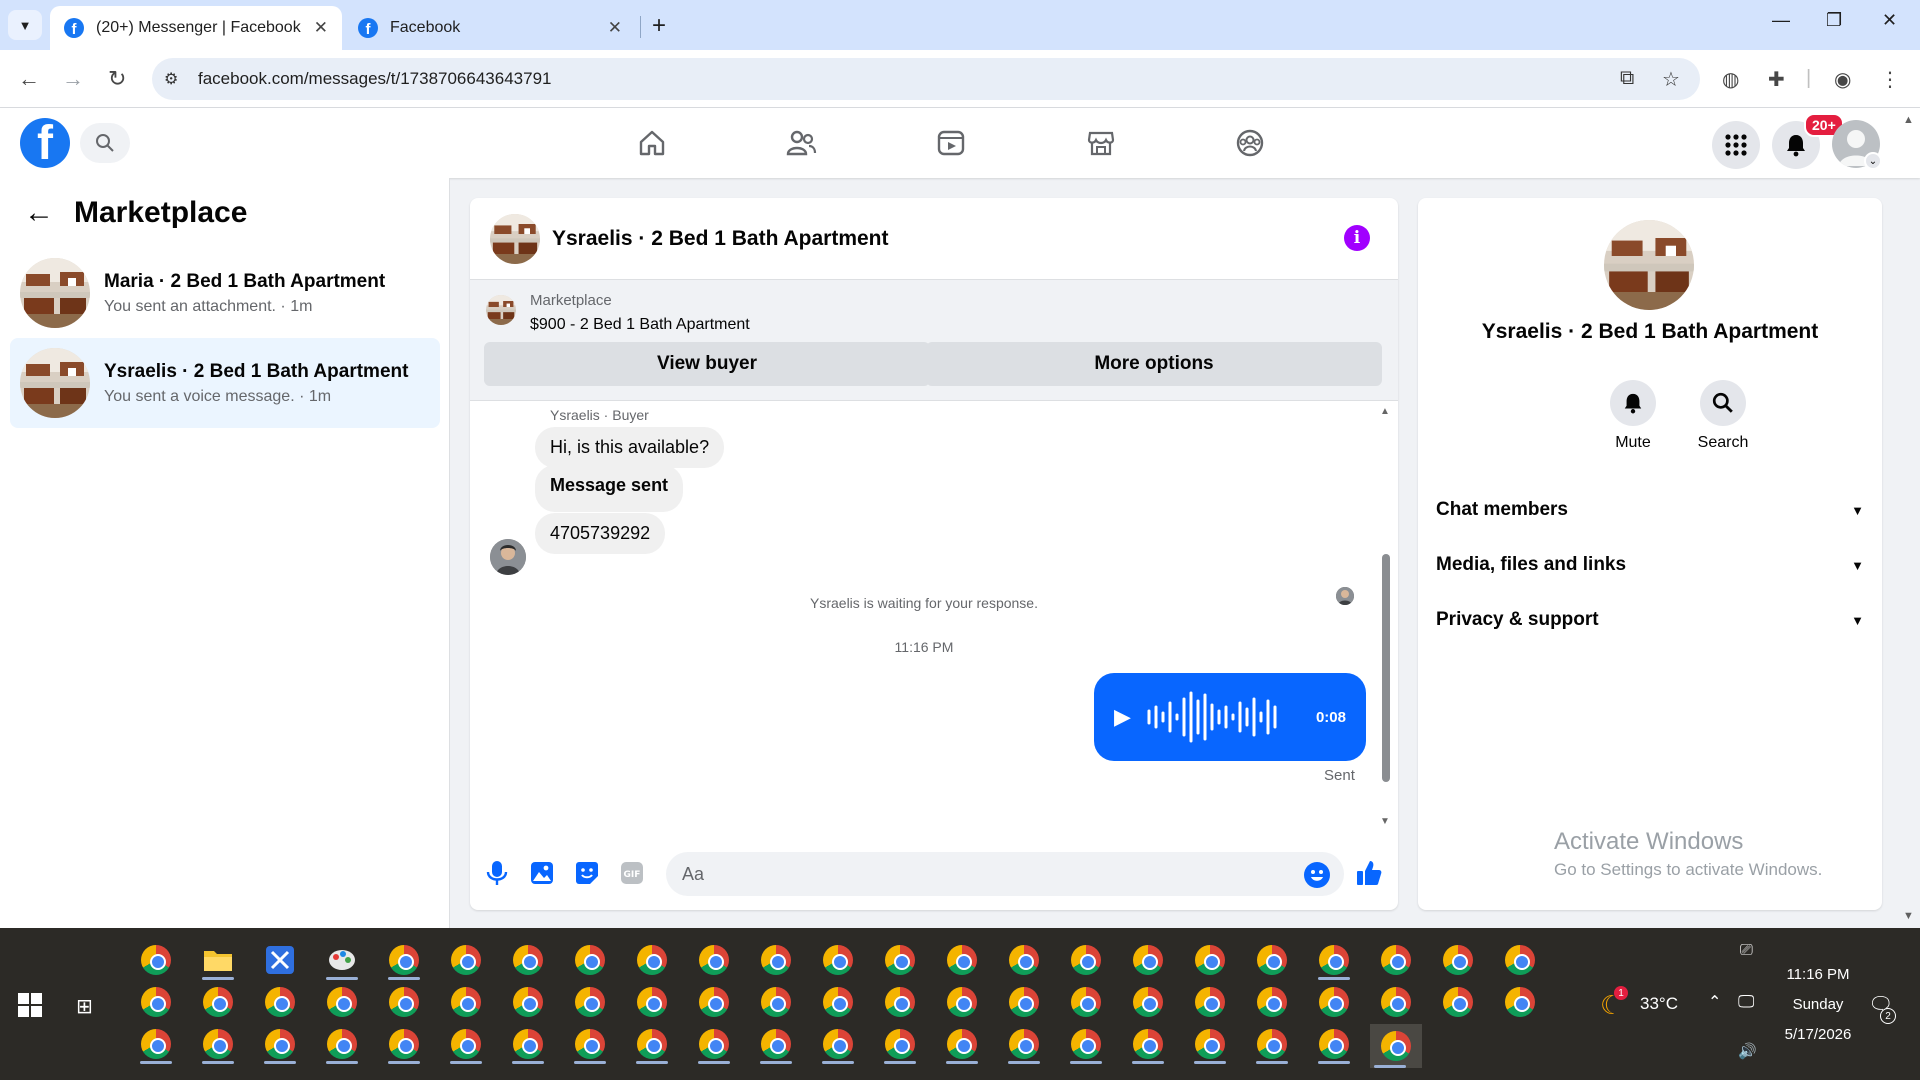  Describe the element at coordinates (1818, 1004) in the screenshot. I see `clock-day: Sunday` at that location.